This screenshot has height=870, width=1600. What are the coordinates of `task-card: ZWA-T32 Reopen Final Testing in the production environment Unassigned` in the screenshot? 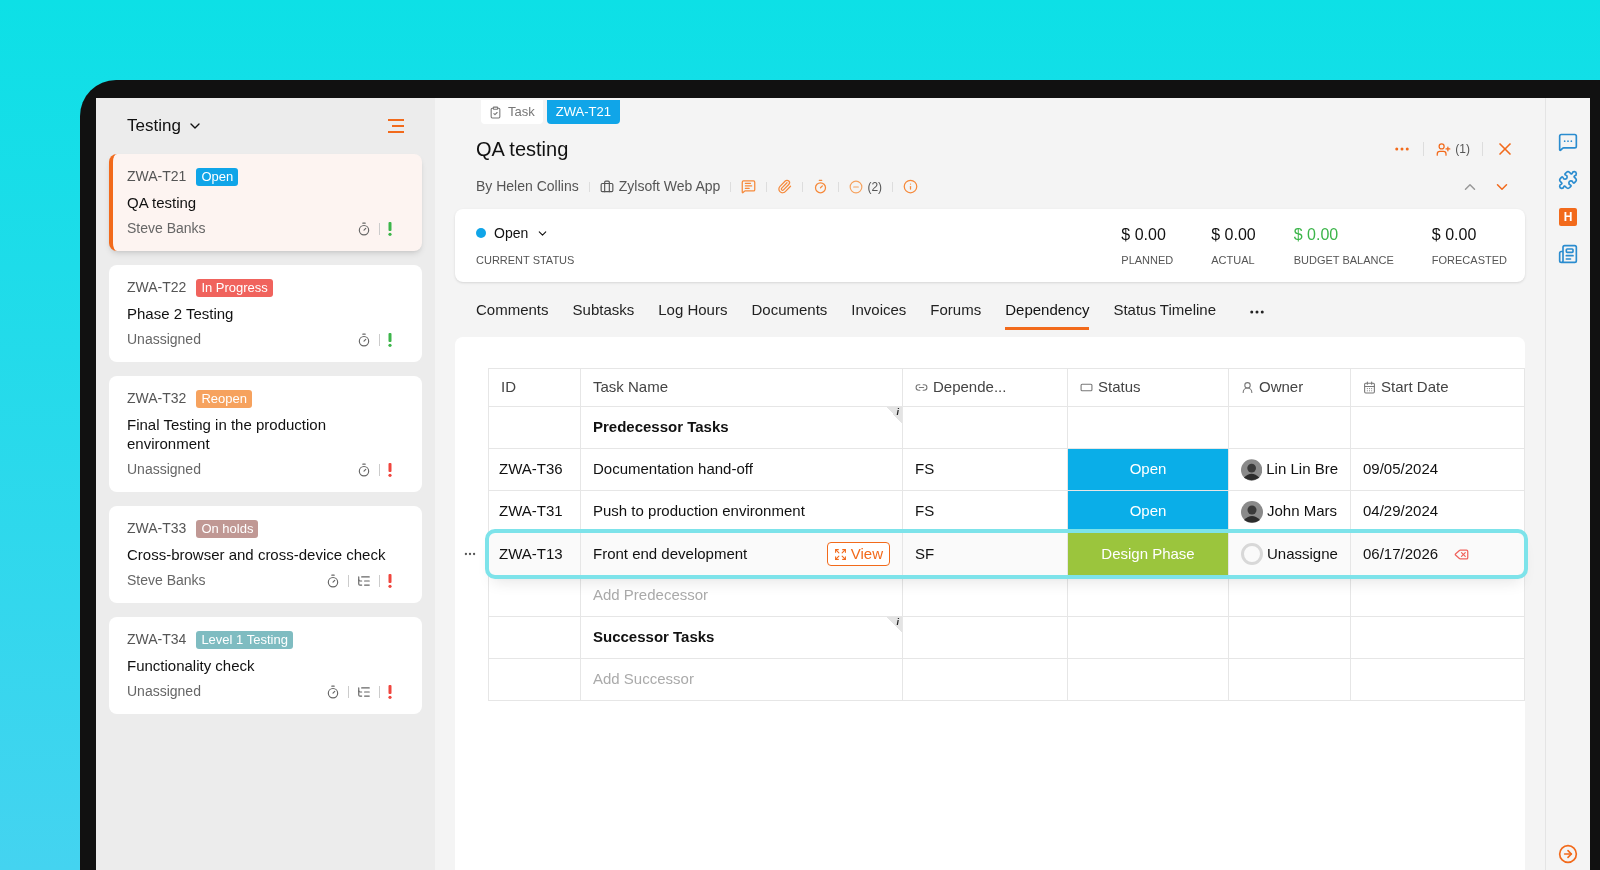 It's located at (265, 434).